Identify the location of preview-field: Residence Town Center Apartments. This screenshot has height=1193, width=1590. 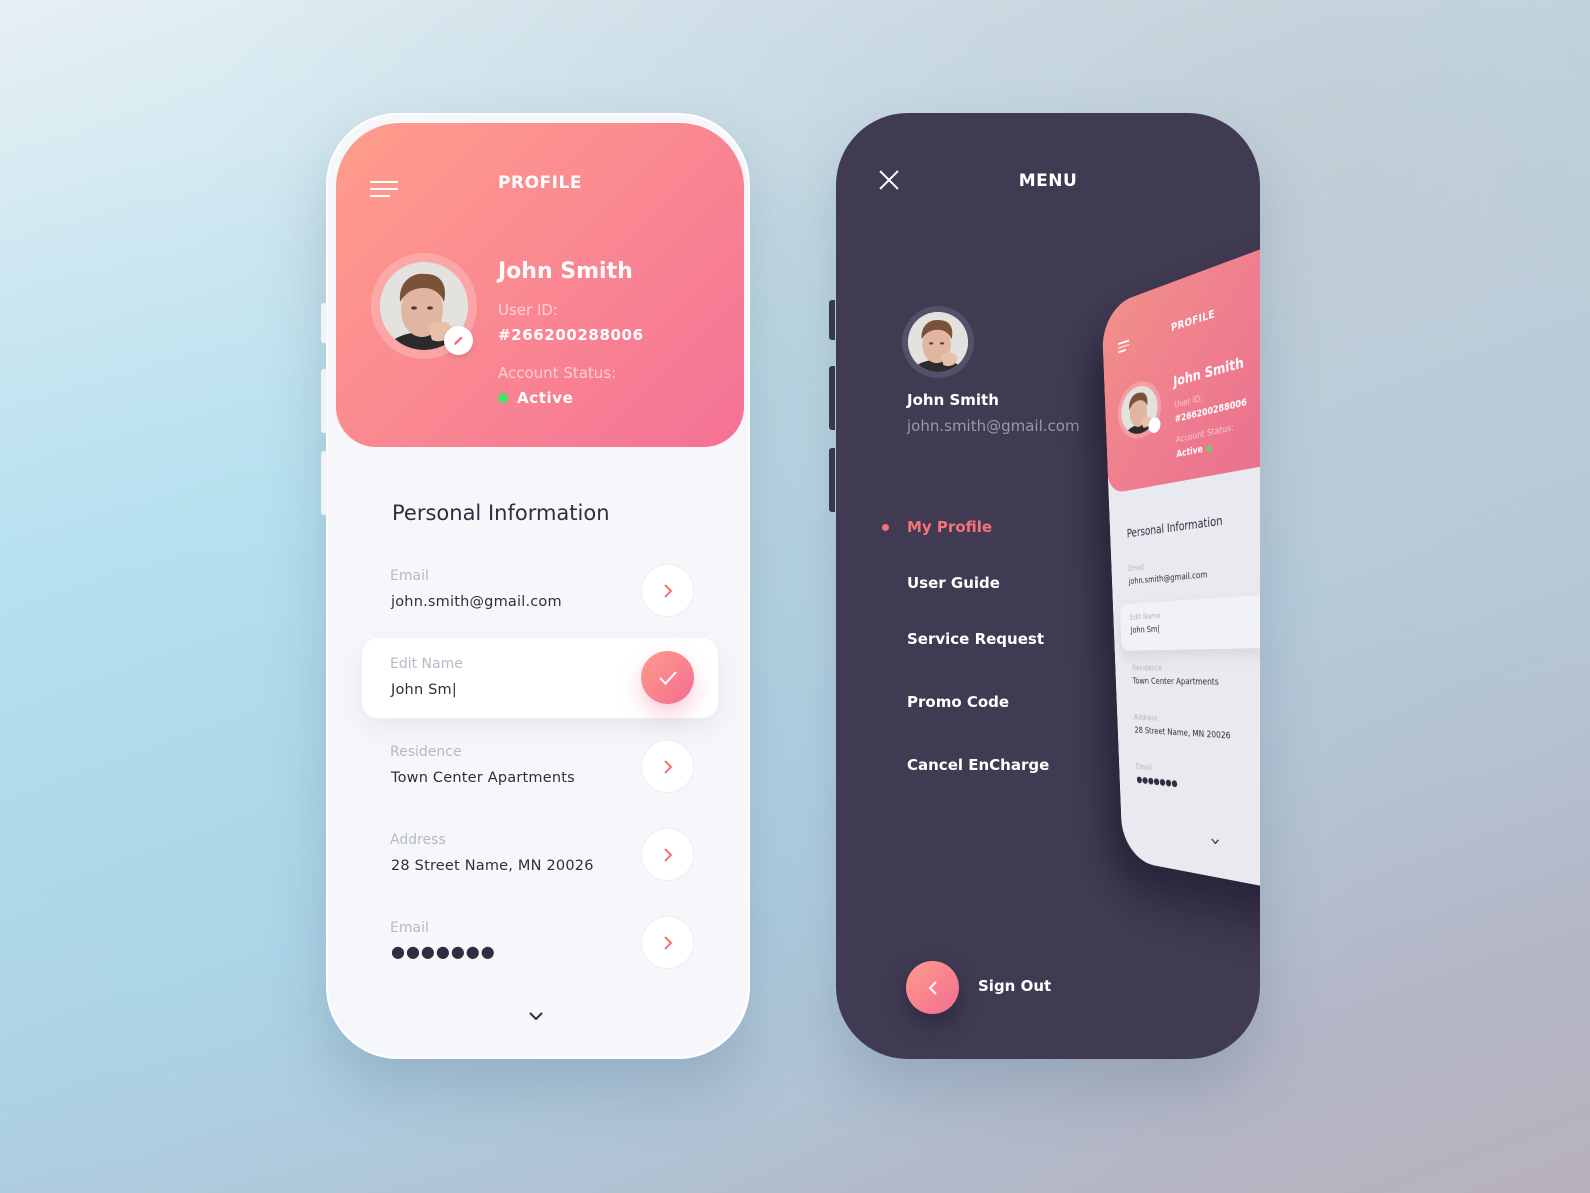
(1175, 675).